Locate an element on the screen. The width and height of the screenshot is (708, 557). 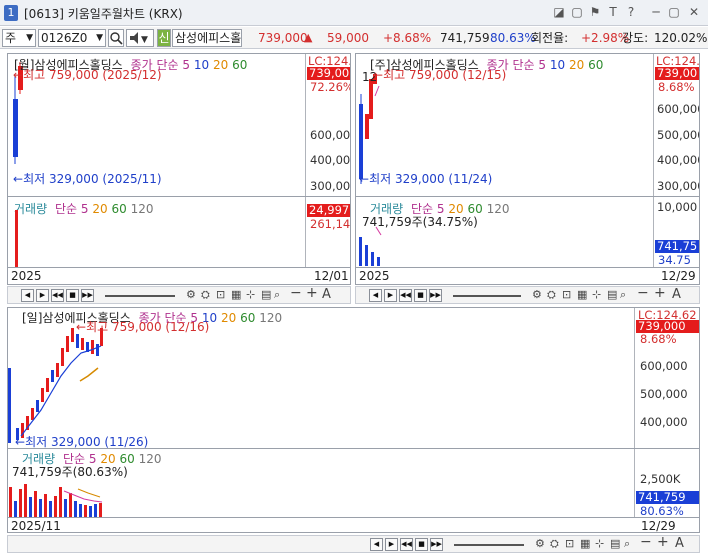
speaker-icon: ▼ is located at coordinates (139, 38).